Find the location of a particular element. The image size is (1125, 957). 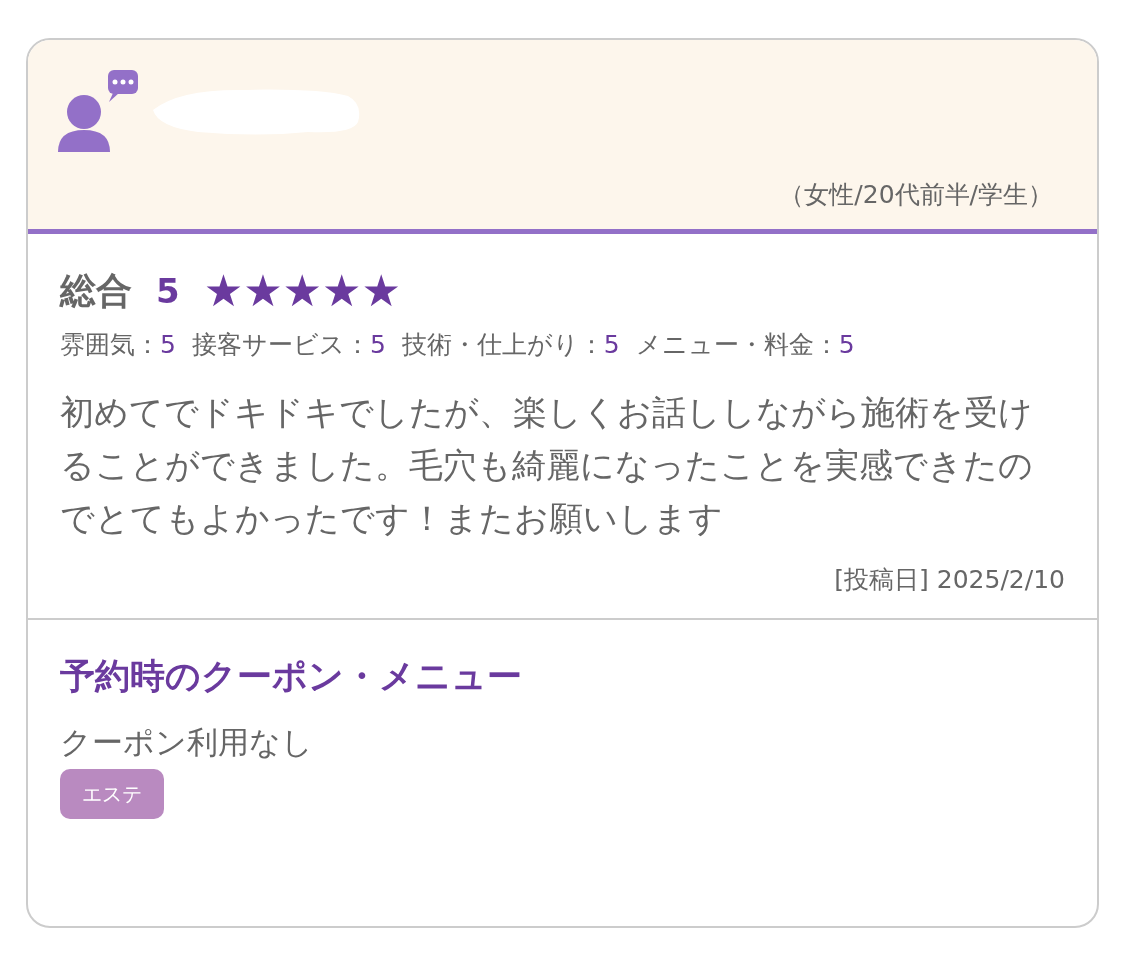

rating-item: 技術・仕上がり：5 is located at coordinates (510, 345).